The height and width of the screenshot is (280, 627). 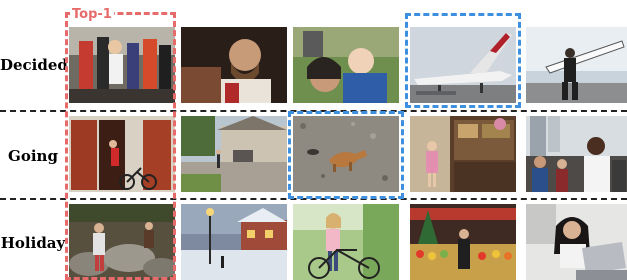 What do you see at coordinates (234, 65) in the screenshot?
I see `thumbnail-bearded-man-portrait` at bounding box center [234, 65].